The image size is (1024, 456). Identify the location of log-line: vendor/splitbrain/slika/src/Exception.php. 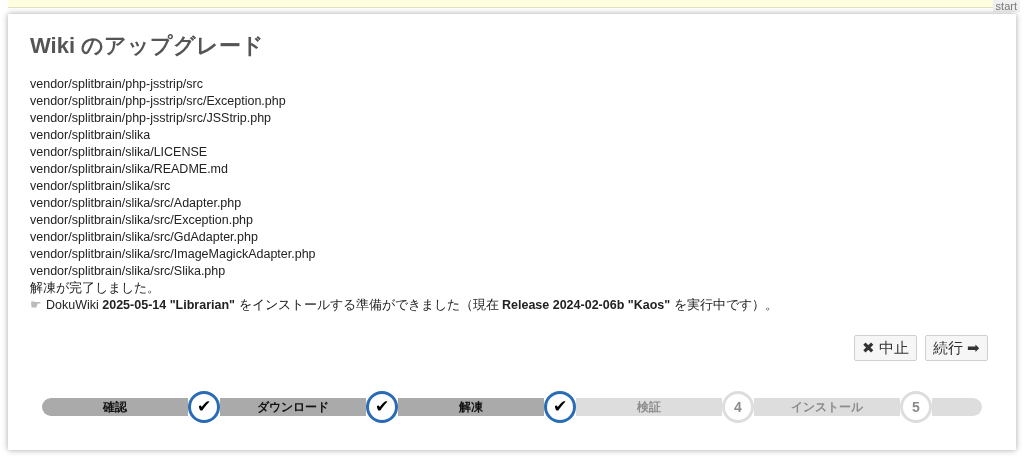
(142, 220).